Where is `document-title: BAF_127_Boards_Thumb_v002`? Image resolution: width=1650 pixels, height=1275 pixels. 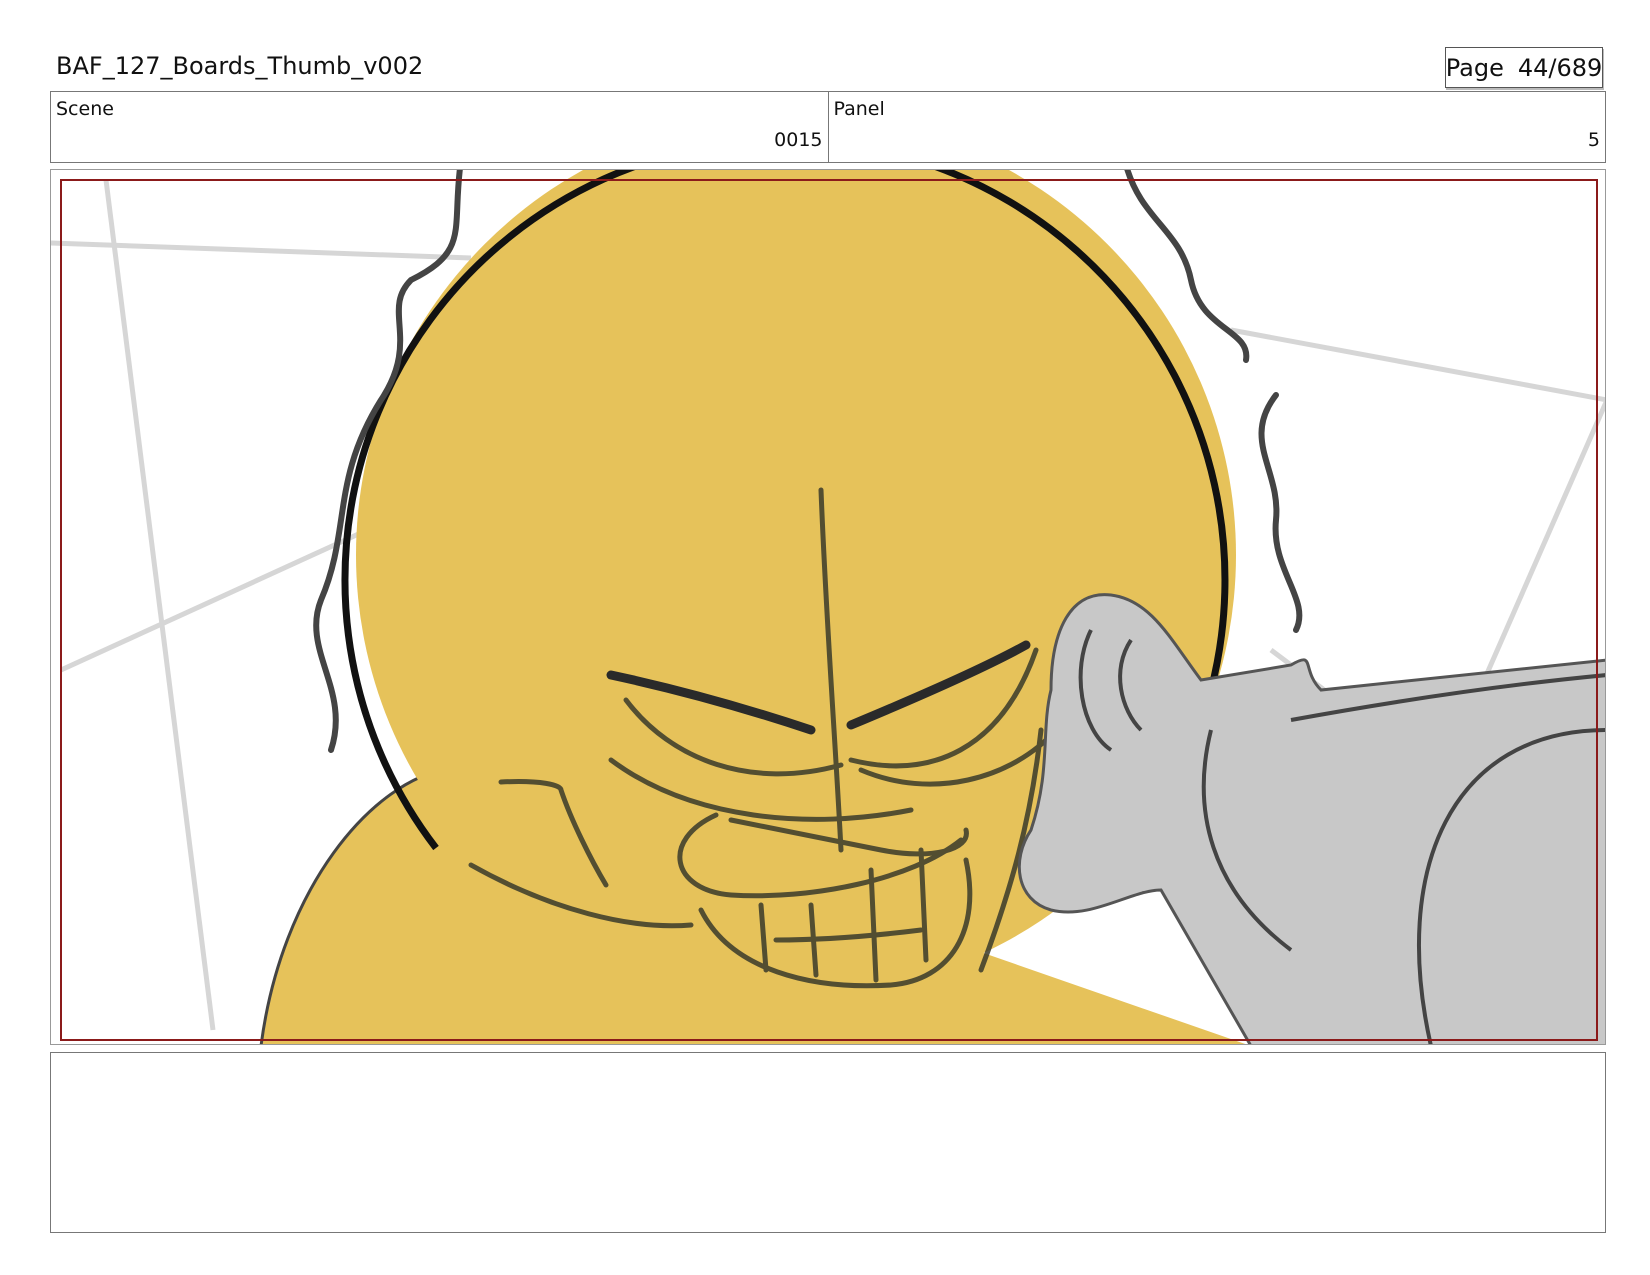 document-title: BAF_127_Boards_Thumb_v002 is located at coordinates (240, 66).